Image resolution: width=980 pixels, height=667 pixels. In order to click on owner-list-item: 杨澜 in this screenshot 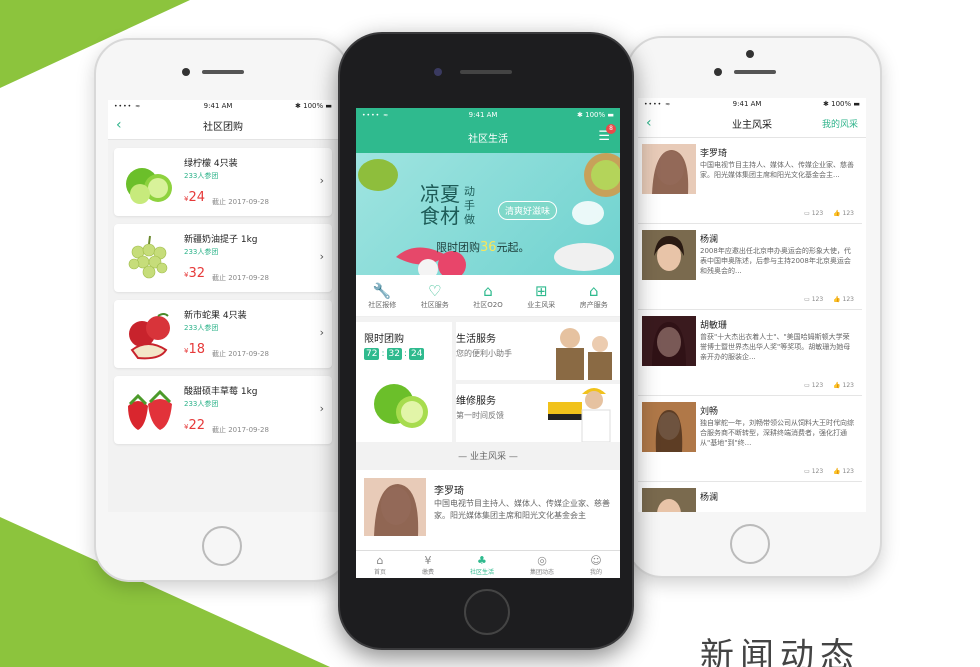, I will do `click(750, 497)`.